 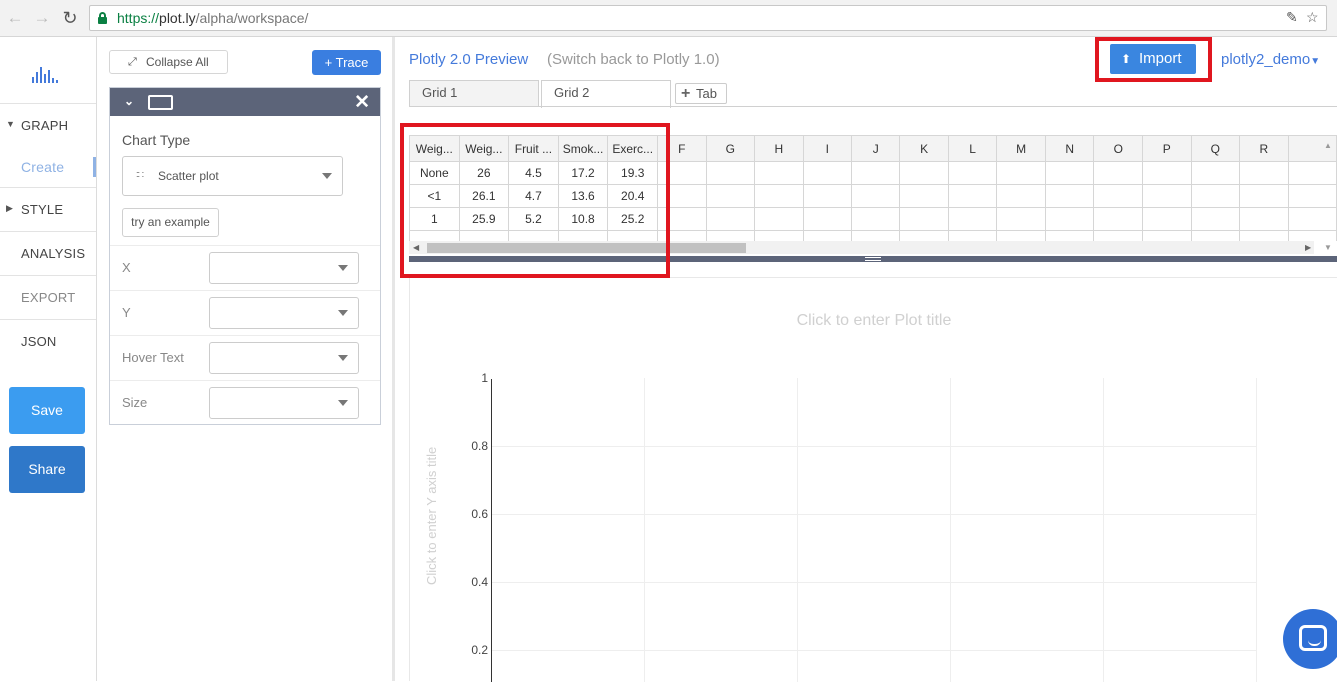 I want to click on try-example-button: try an example, so click(x=170, y=222).